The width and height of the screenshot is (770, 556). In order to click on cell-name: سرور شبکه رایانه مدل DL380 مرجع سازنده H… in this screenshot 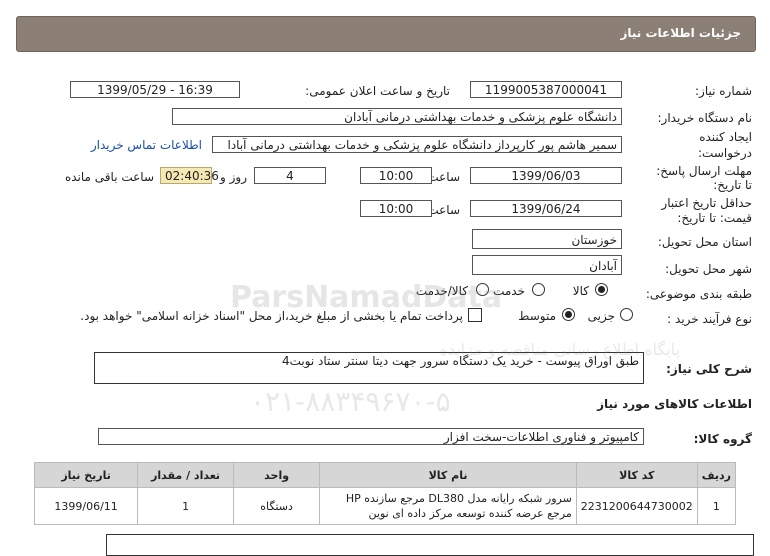, I will do `click(448, 506)`.